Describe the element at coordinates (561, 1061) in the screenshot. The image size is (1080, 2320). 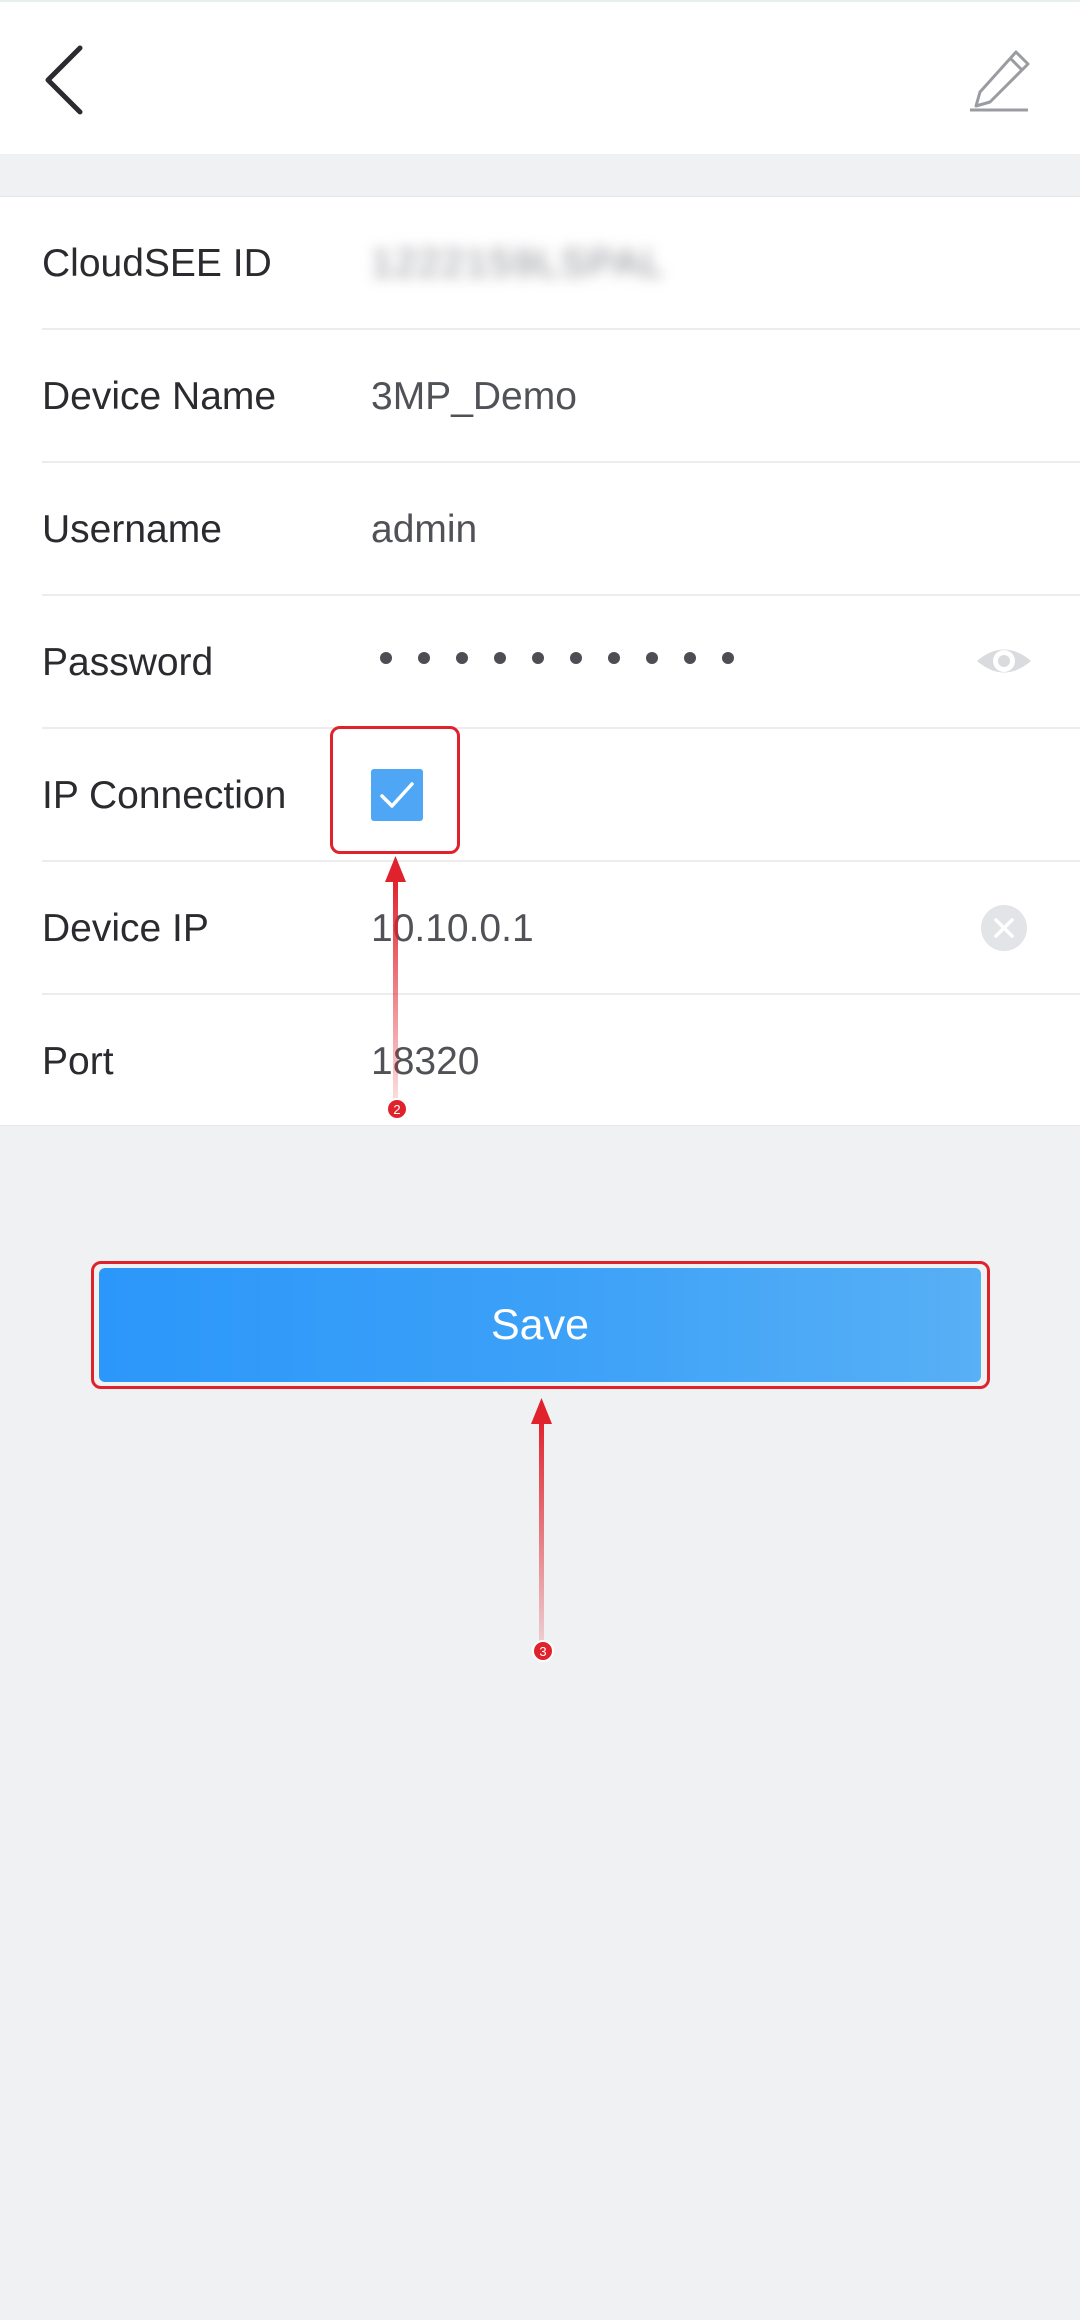
I see `row-port: Port 18320` at that location.